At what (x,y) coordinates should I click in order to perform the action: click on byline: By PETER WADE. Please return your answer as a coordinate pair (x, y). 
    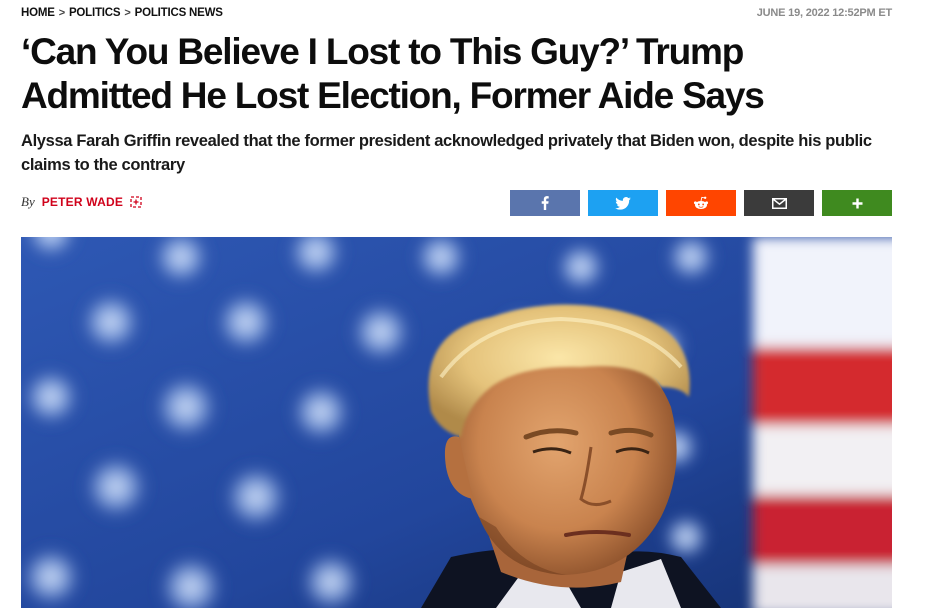
    Looking at the image, I should click on (81, 202).